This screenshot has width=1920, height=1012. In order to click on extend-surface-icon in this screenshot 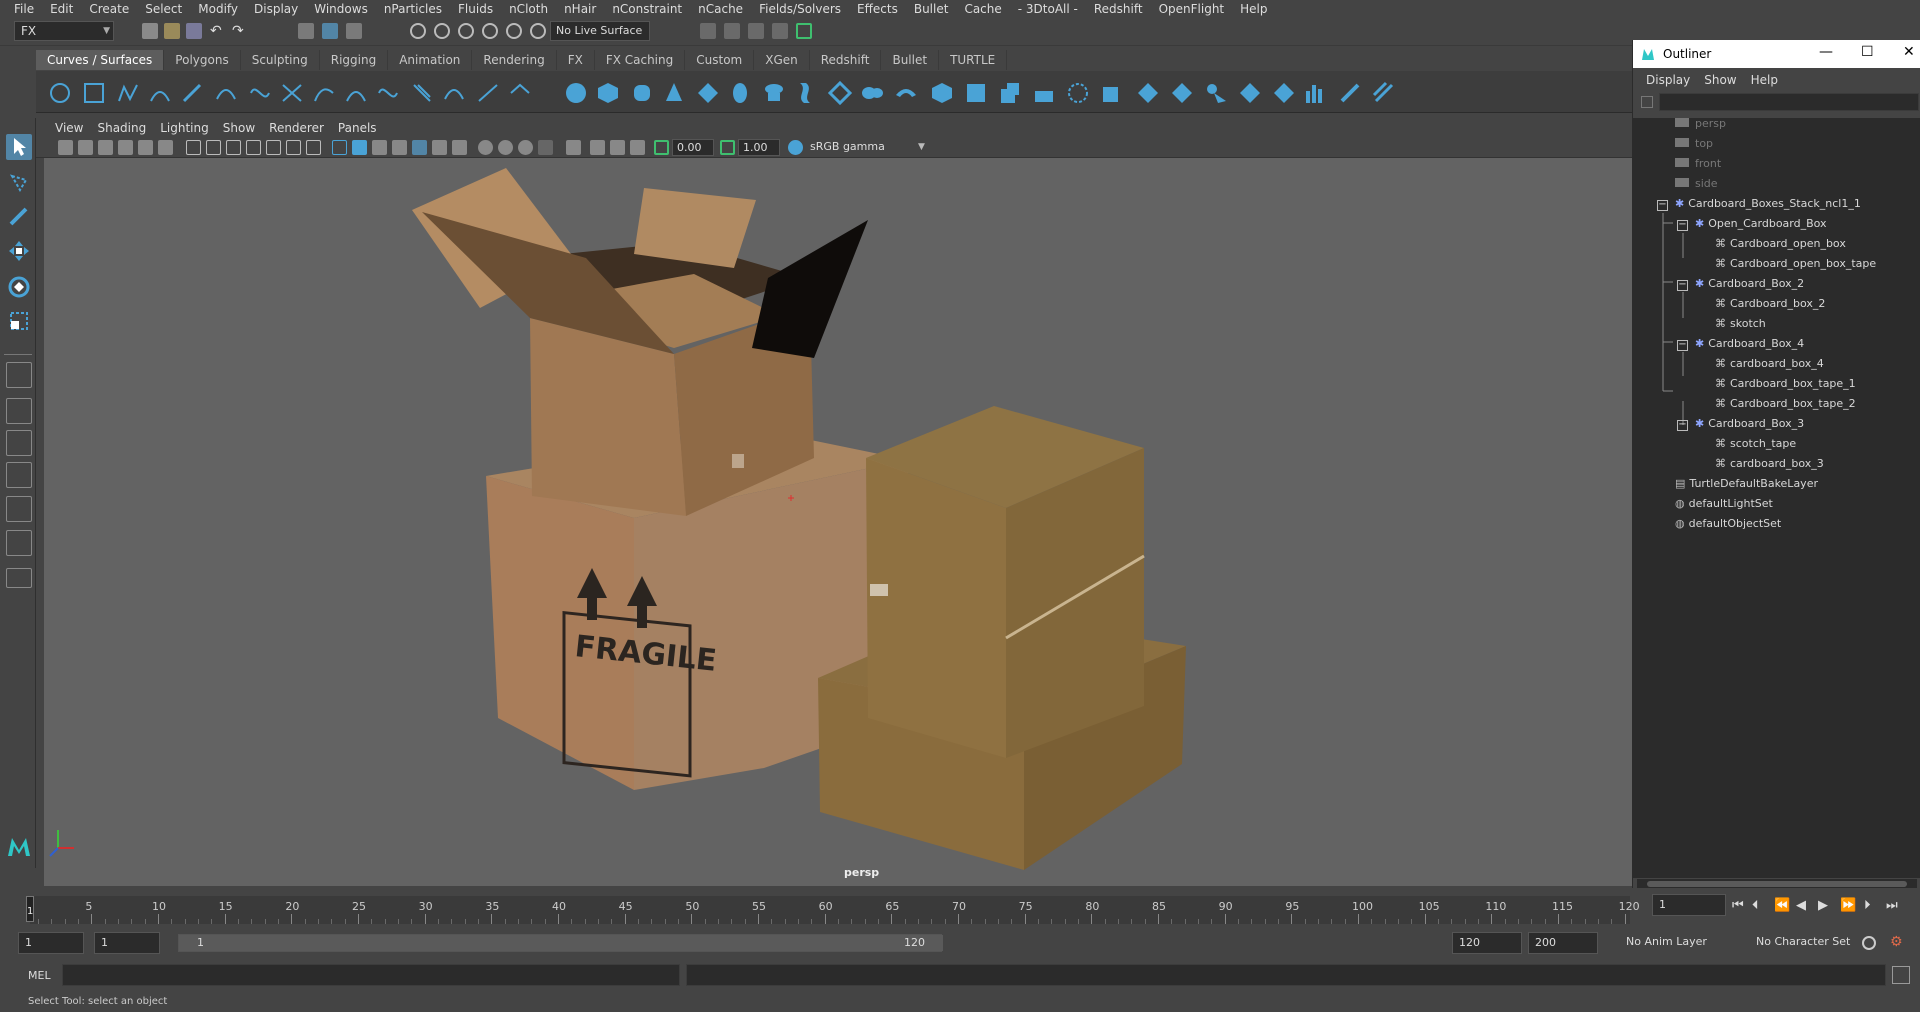, I will do `click(1044, 93)`.